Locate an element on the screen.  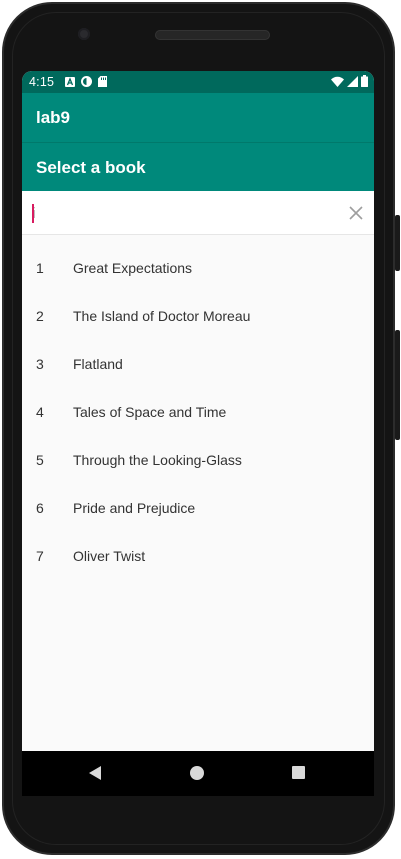
book-title: Through the Looking-Glass is located at coordinates (157, 460).